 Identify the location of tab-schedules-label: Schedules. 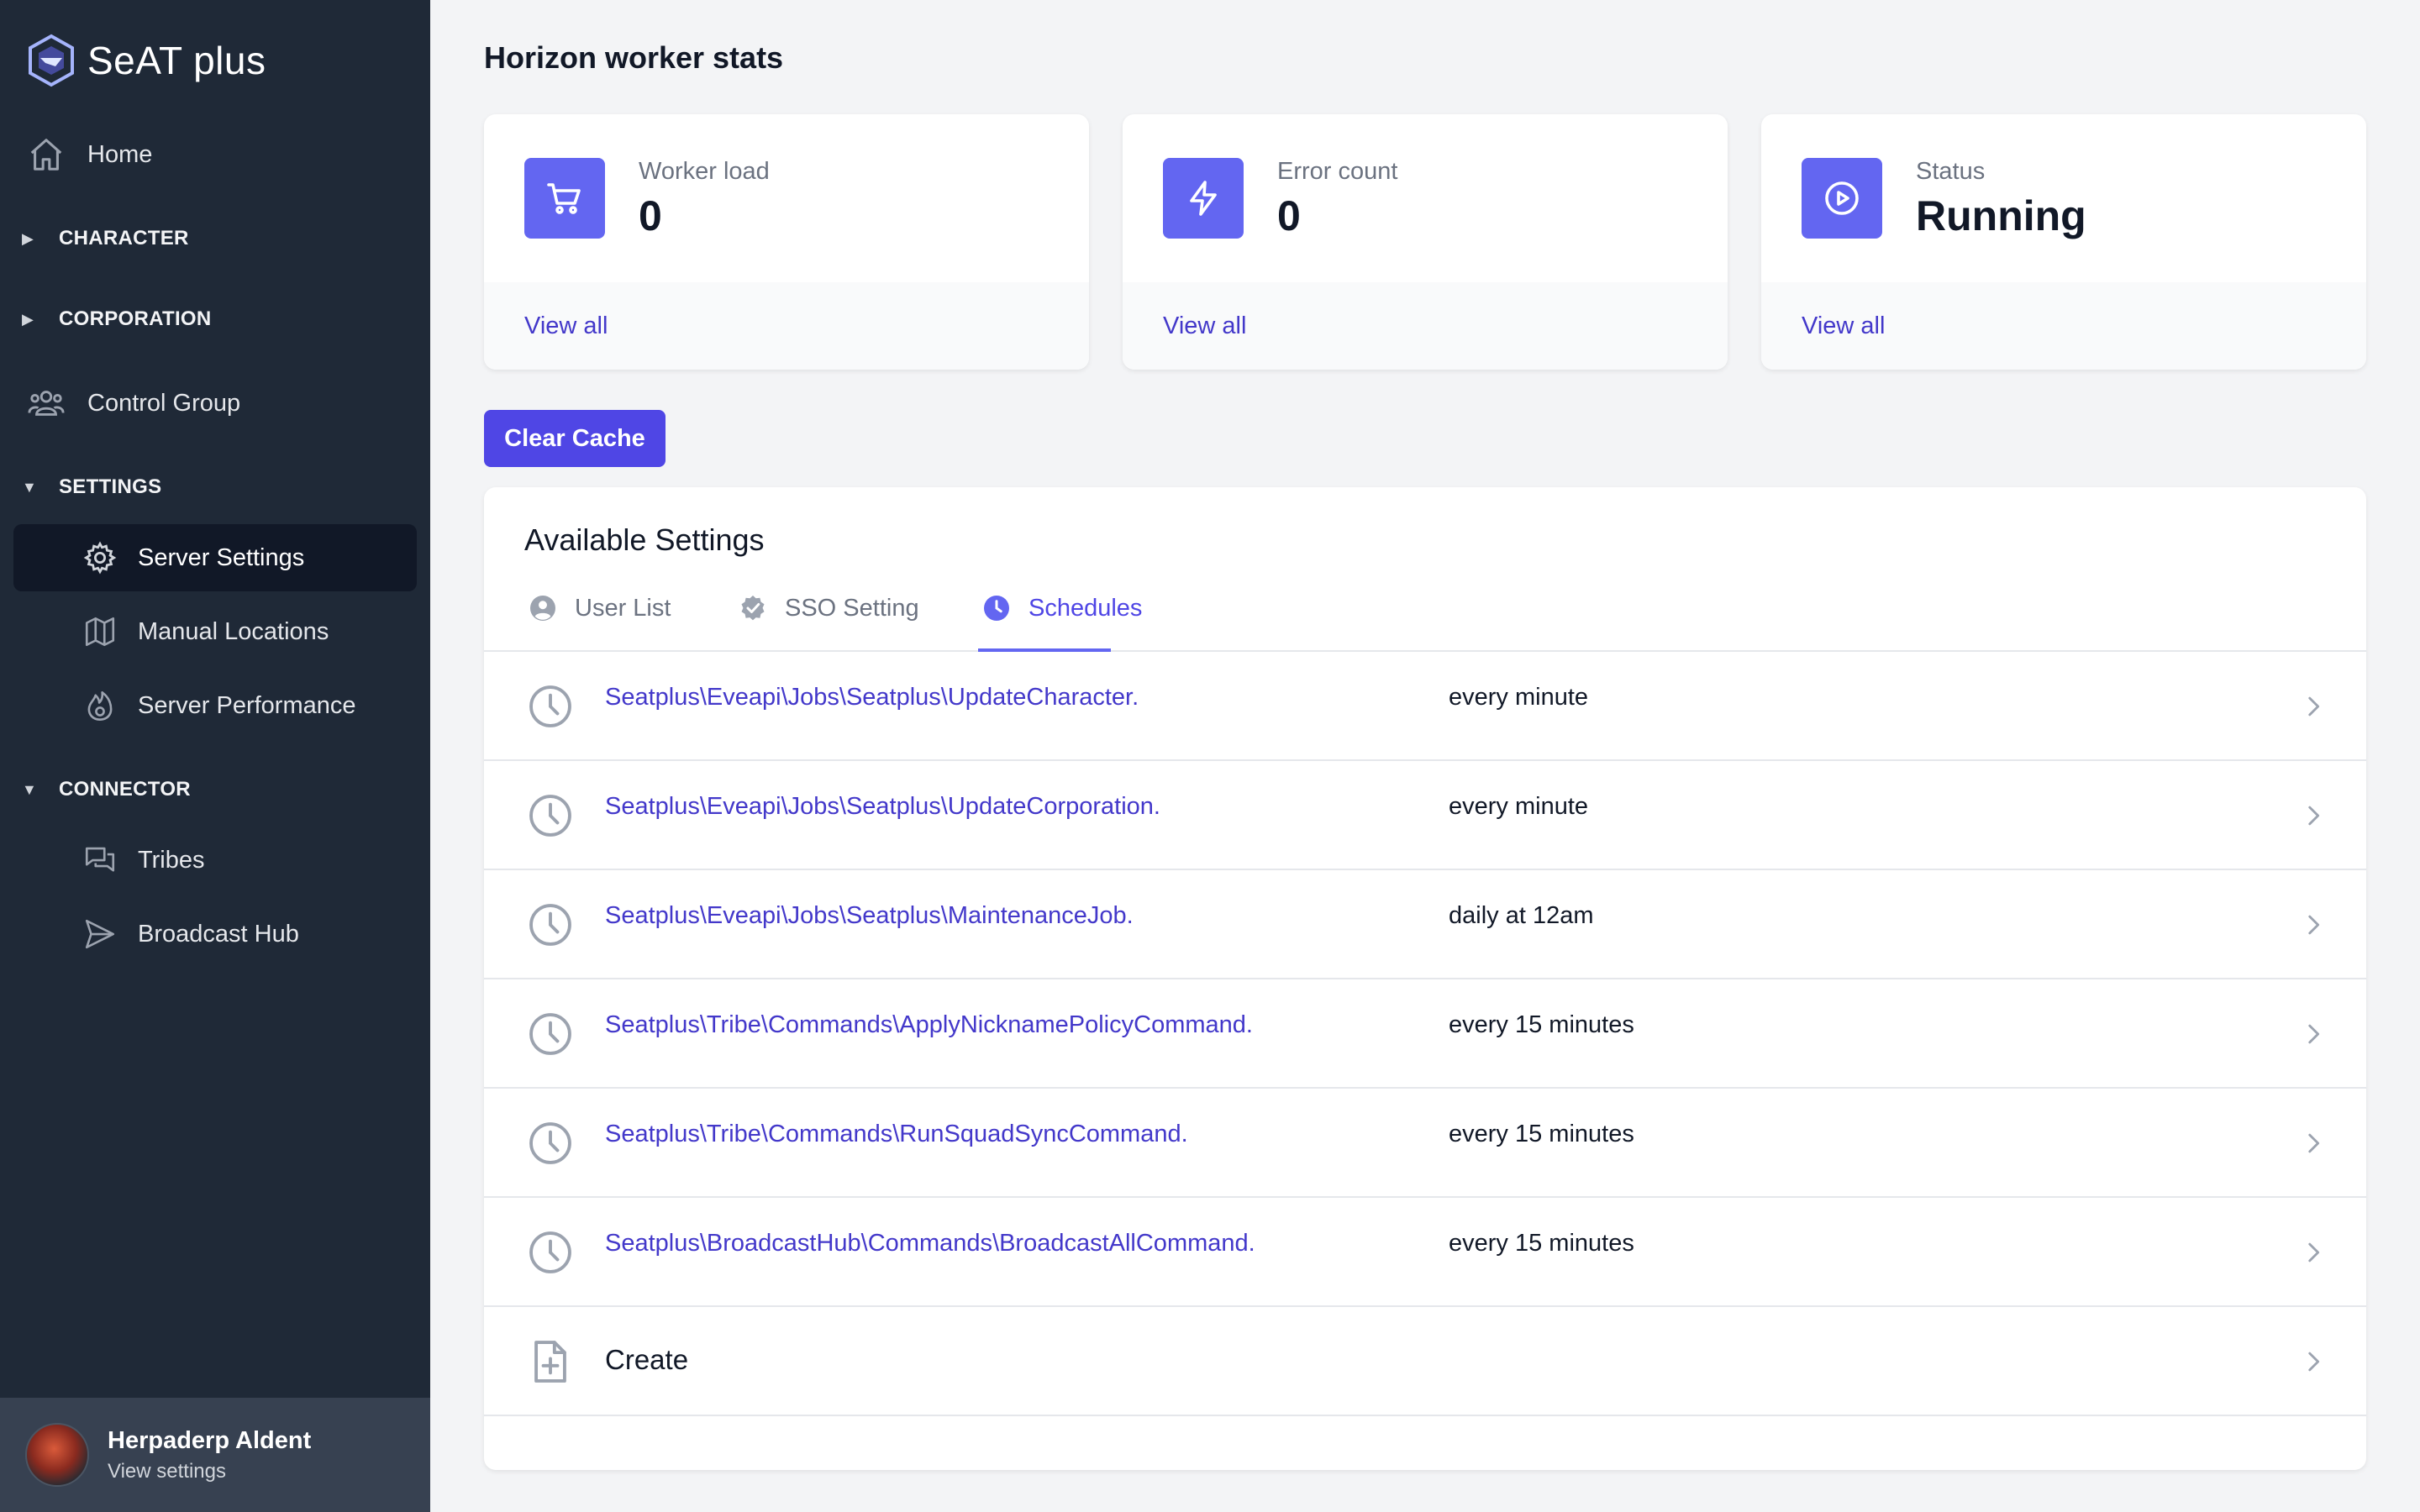
(1085, 608).